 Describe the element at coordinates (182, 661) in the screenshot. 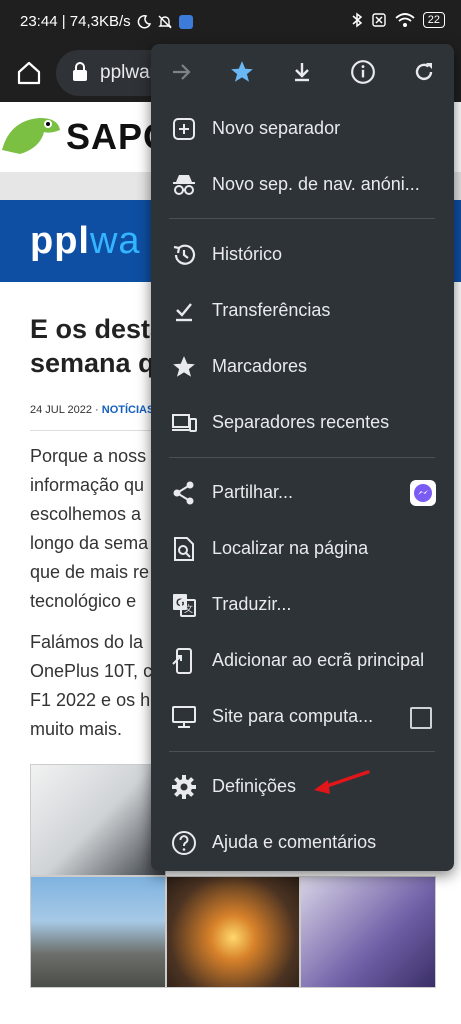

I see `add-to-home-icon` at that location.